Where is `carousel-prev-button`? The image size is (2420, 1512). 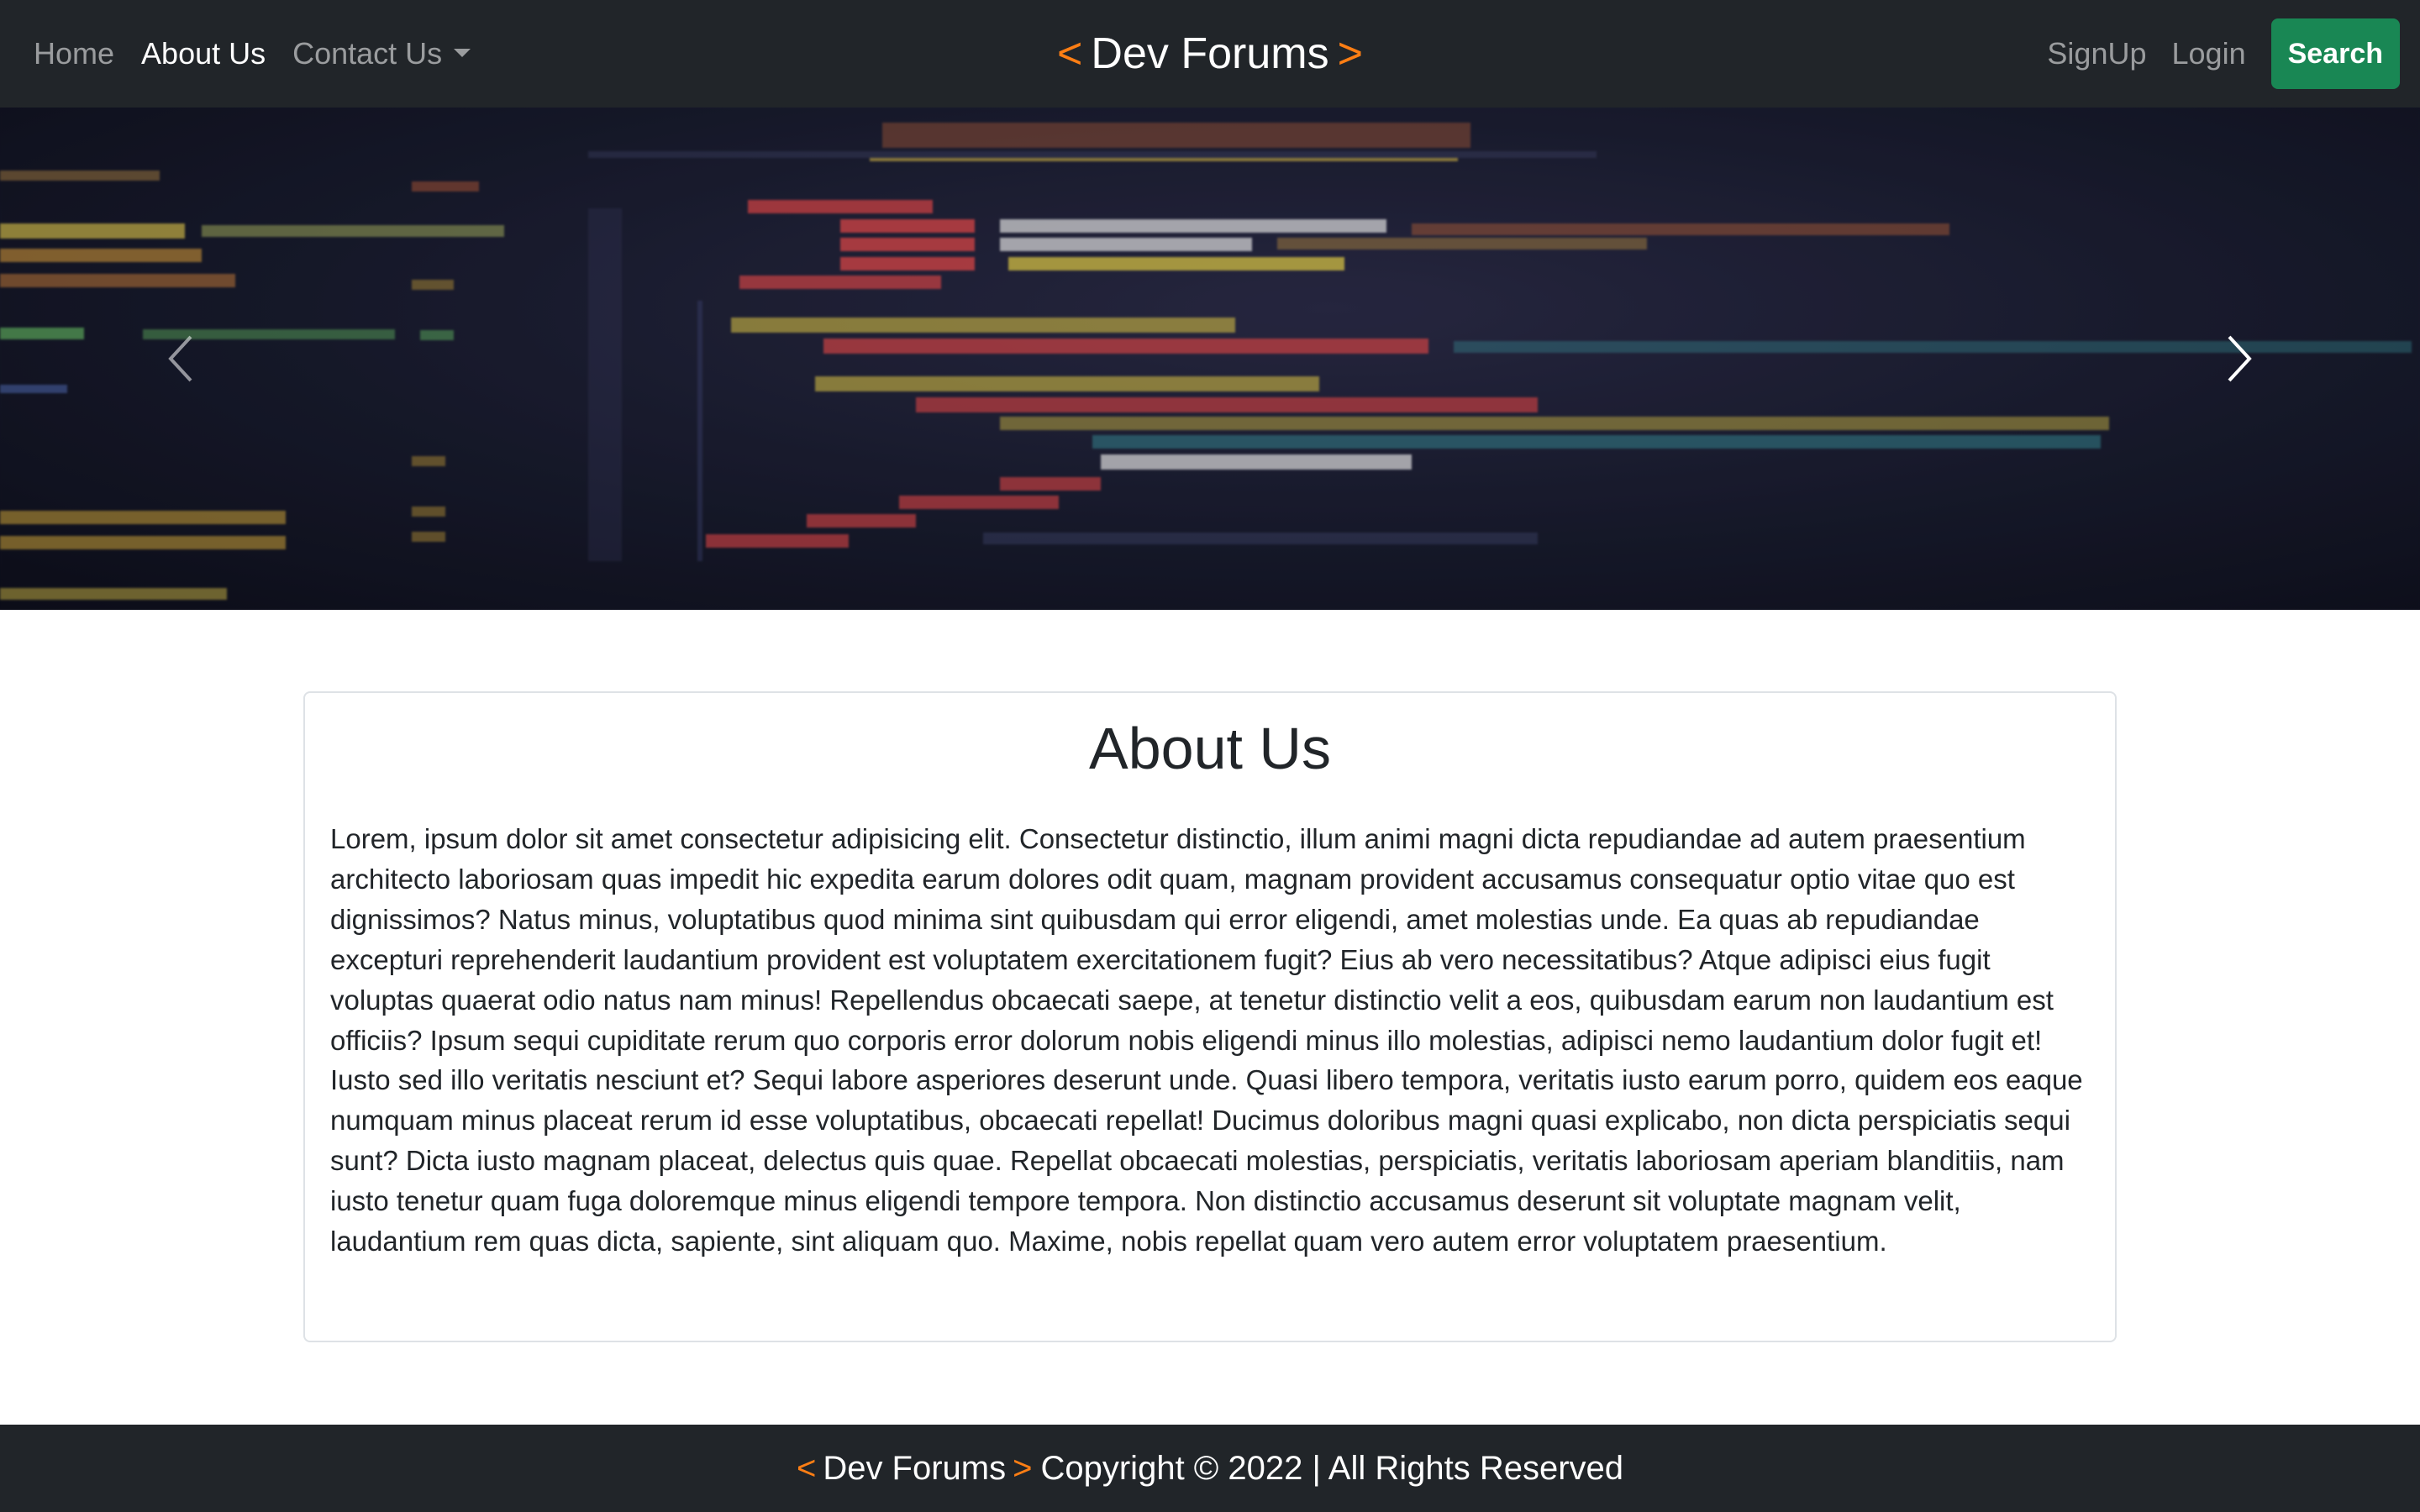
carousel-prev-button is located at coordinates (180, 359).